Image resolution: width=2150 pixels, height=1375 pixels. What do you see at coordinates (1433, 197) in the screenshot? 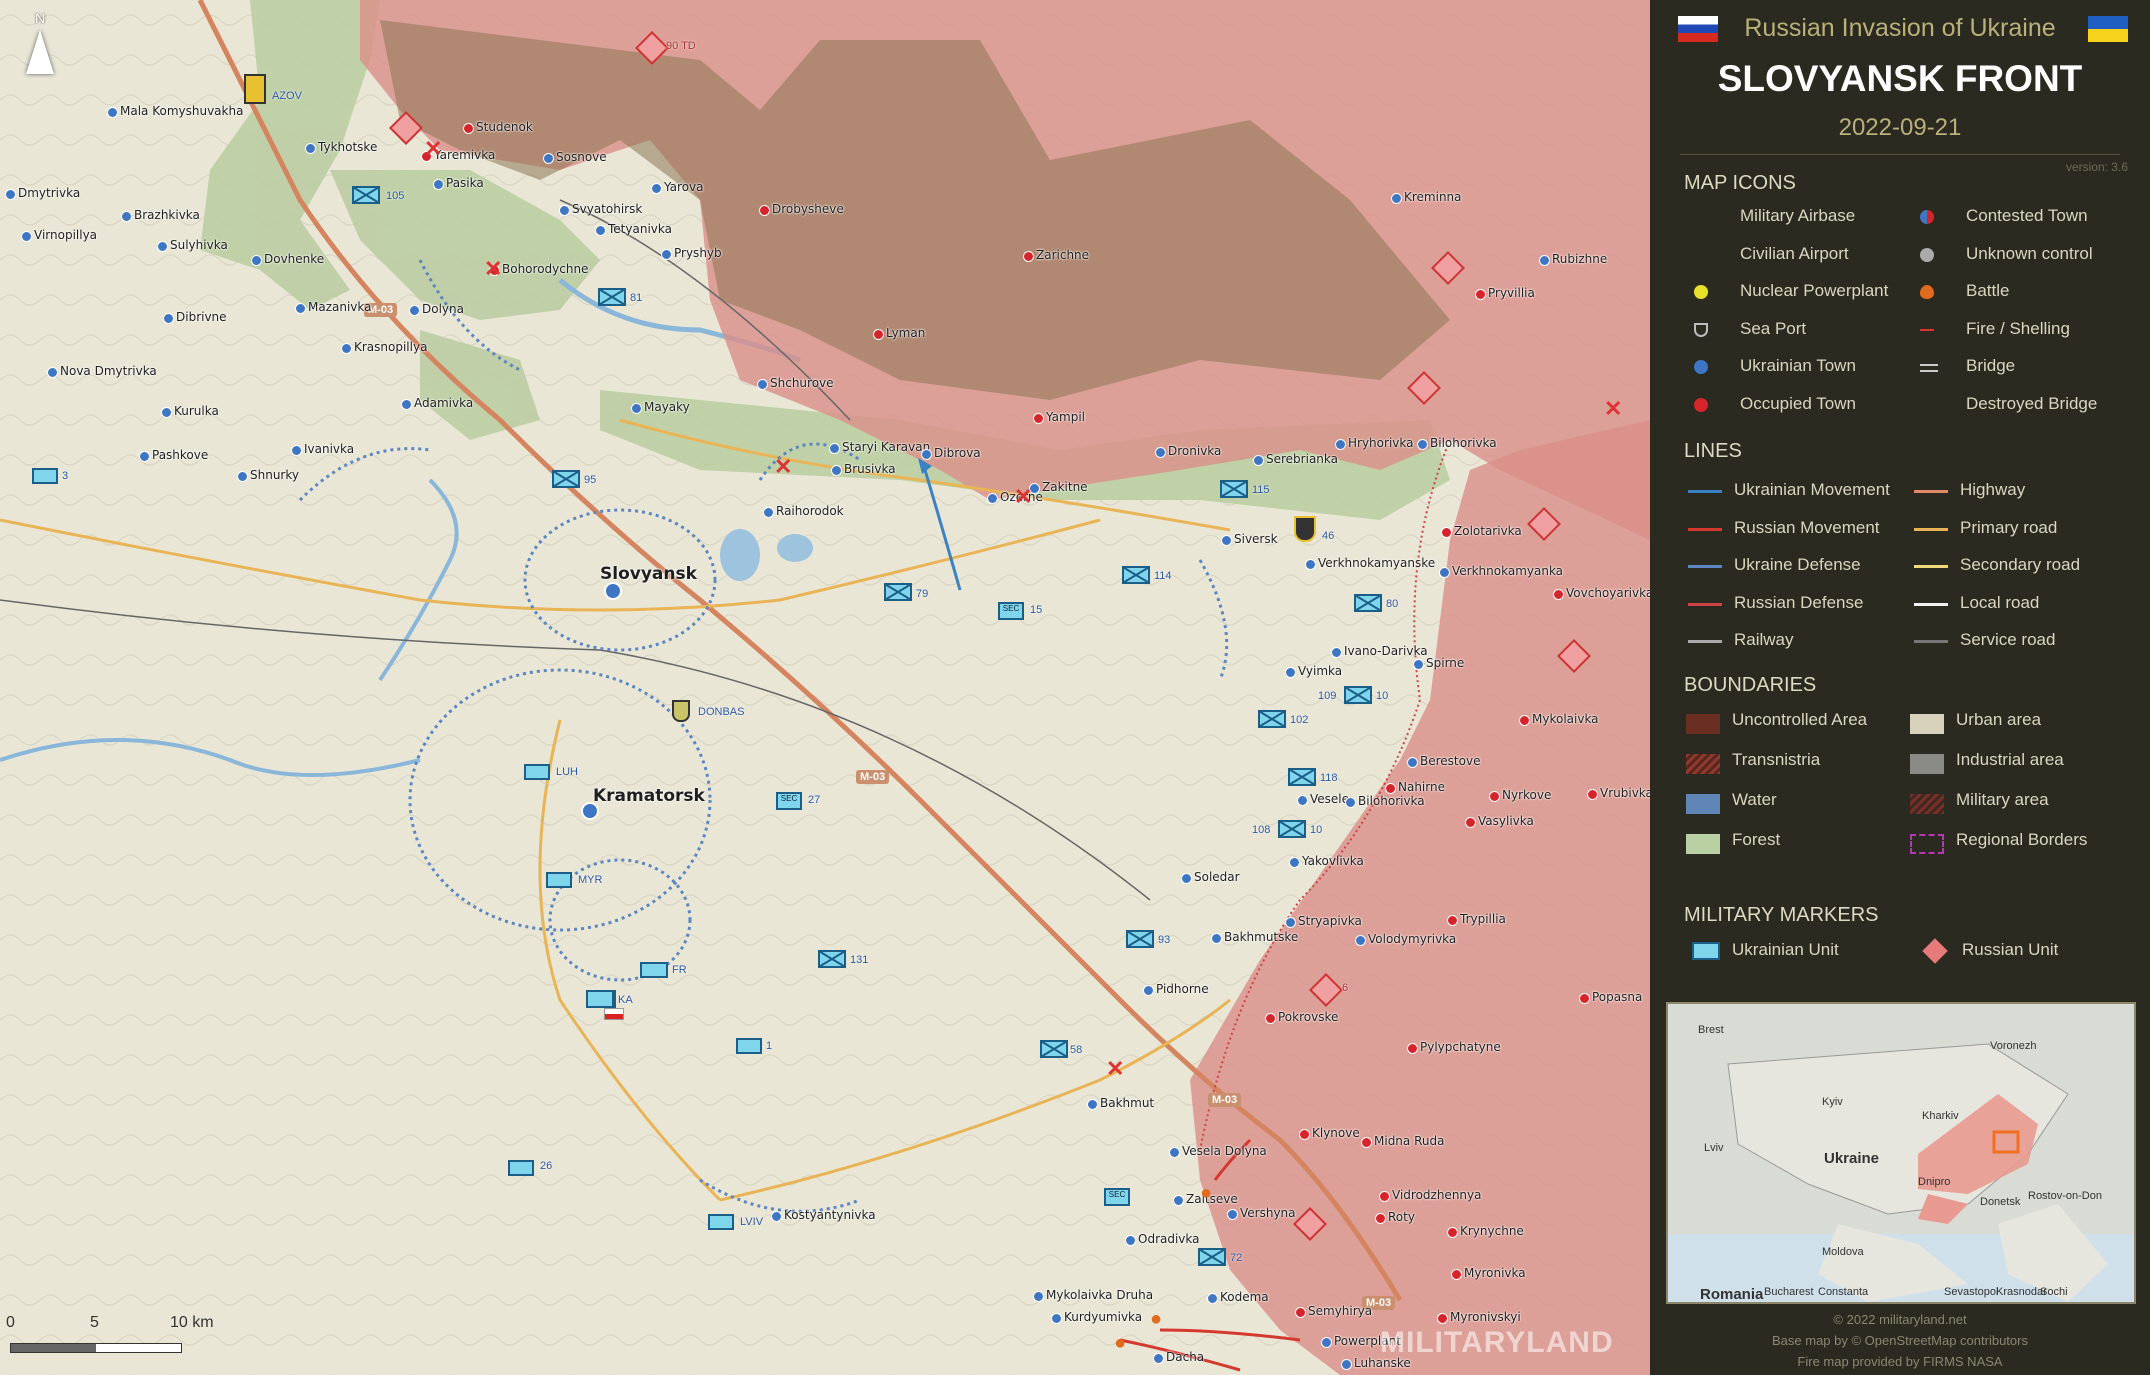
I see `town-label: Kreminna` at bounding box center [1433, 197].